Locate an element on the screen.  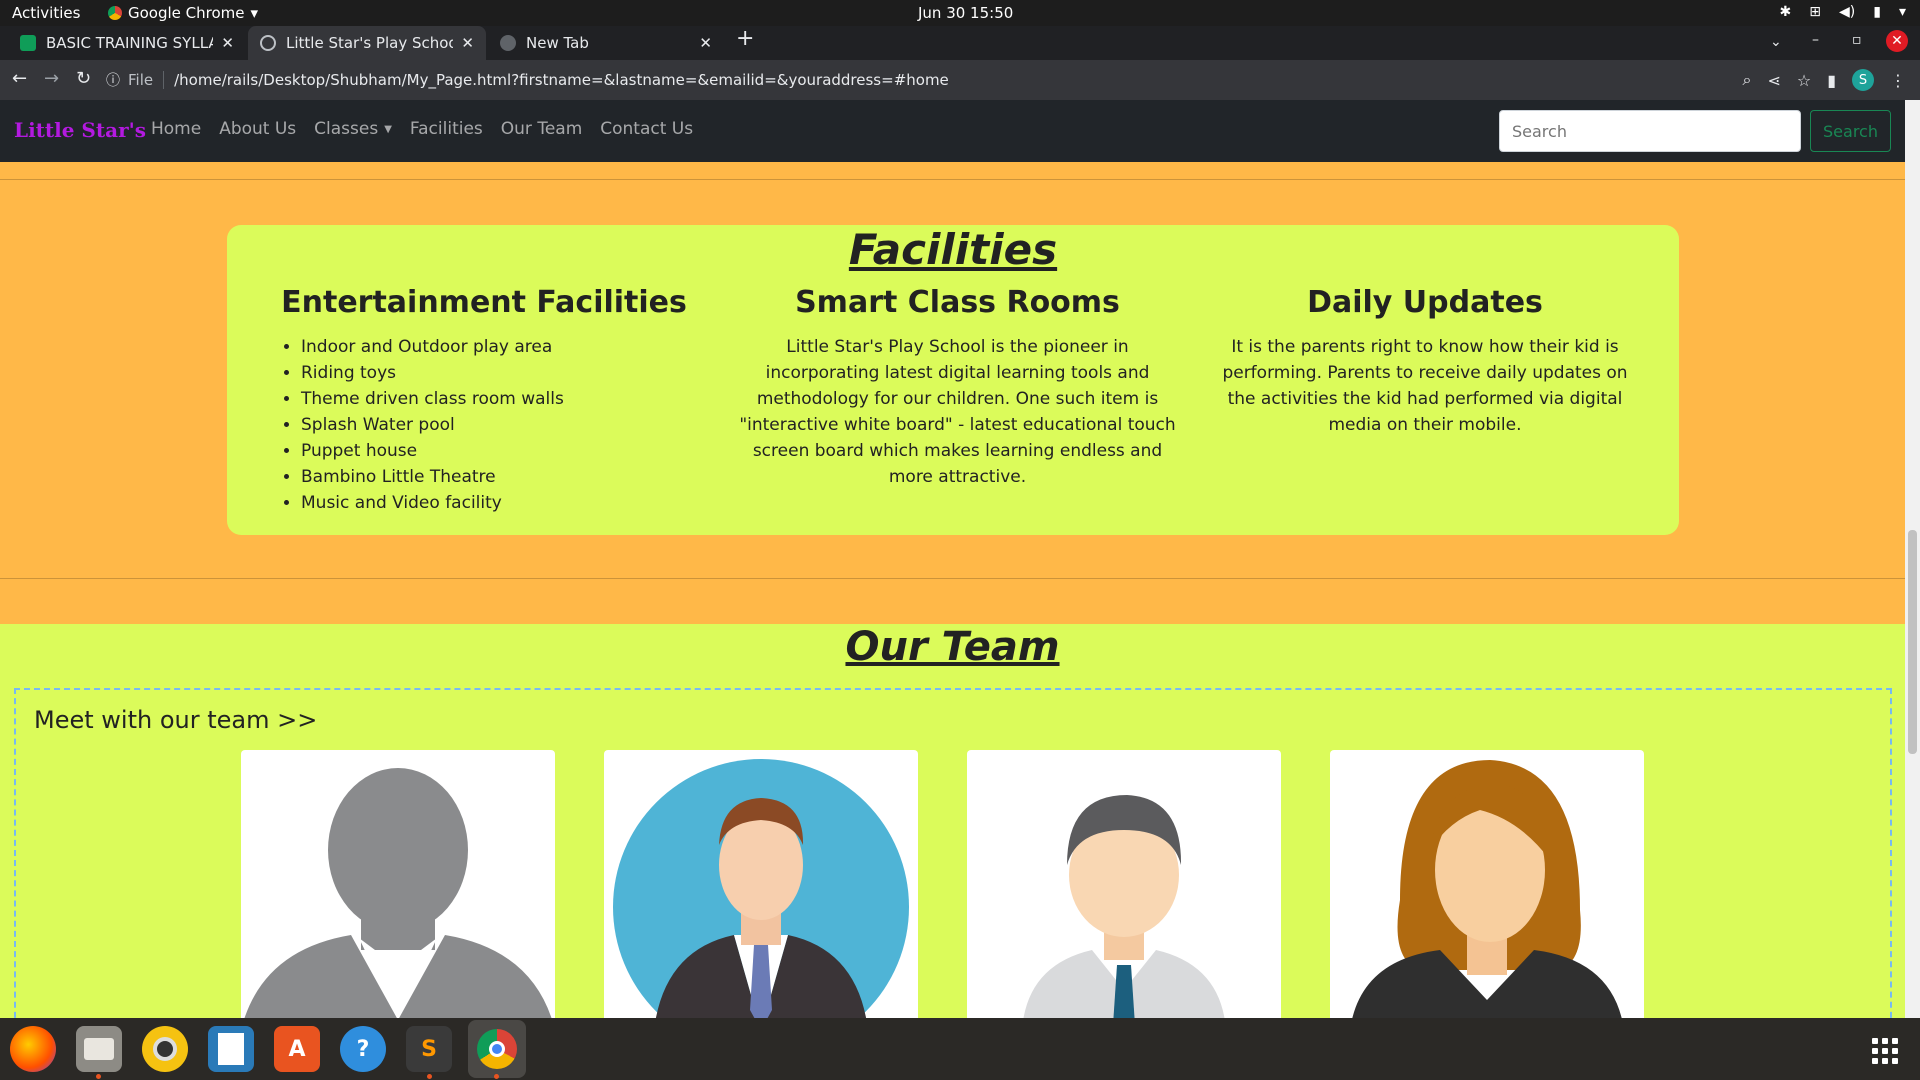
scrollbar-thumb is located at coordinates (1912, 642).